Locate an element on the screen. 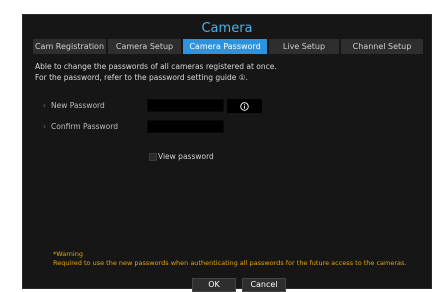  confirm-password-label: Confirm Password is located at coordinates (84, 126).